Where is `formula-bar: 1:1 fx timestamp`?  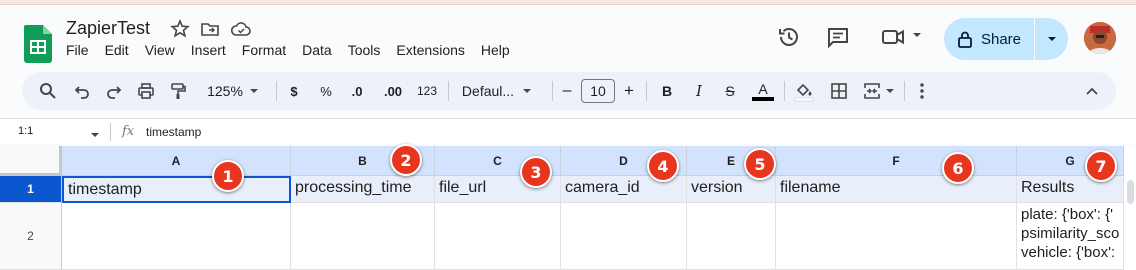
formula-bar: 1:1 fx timestamp is located at coordinates (568, 131).